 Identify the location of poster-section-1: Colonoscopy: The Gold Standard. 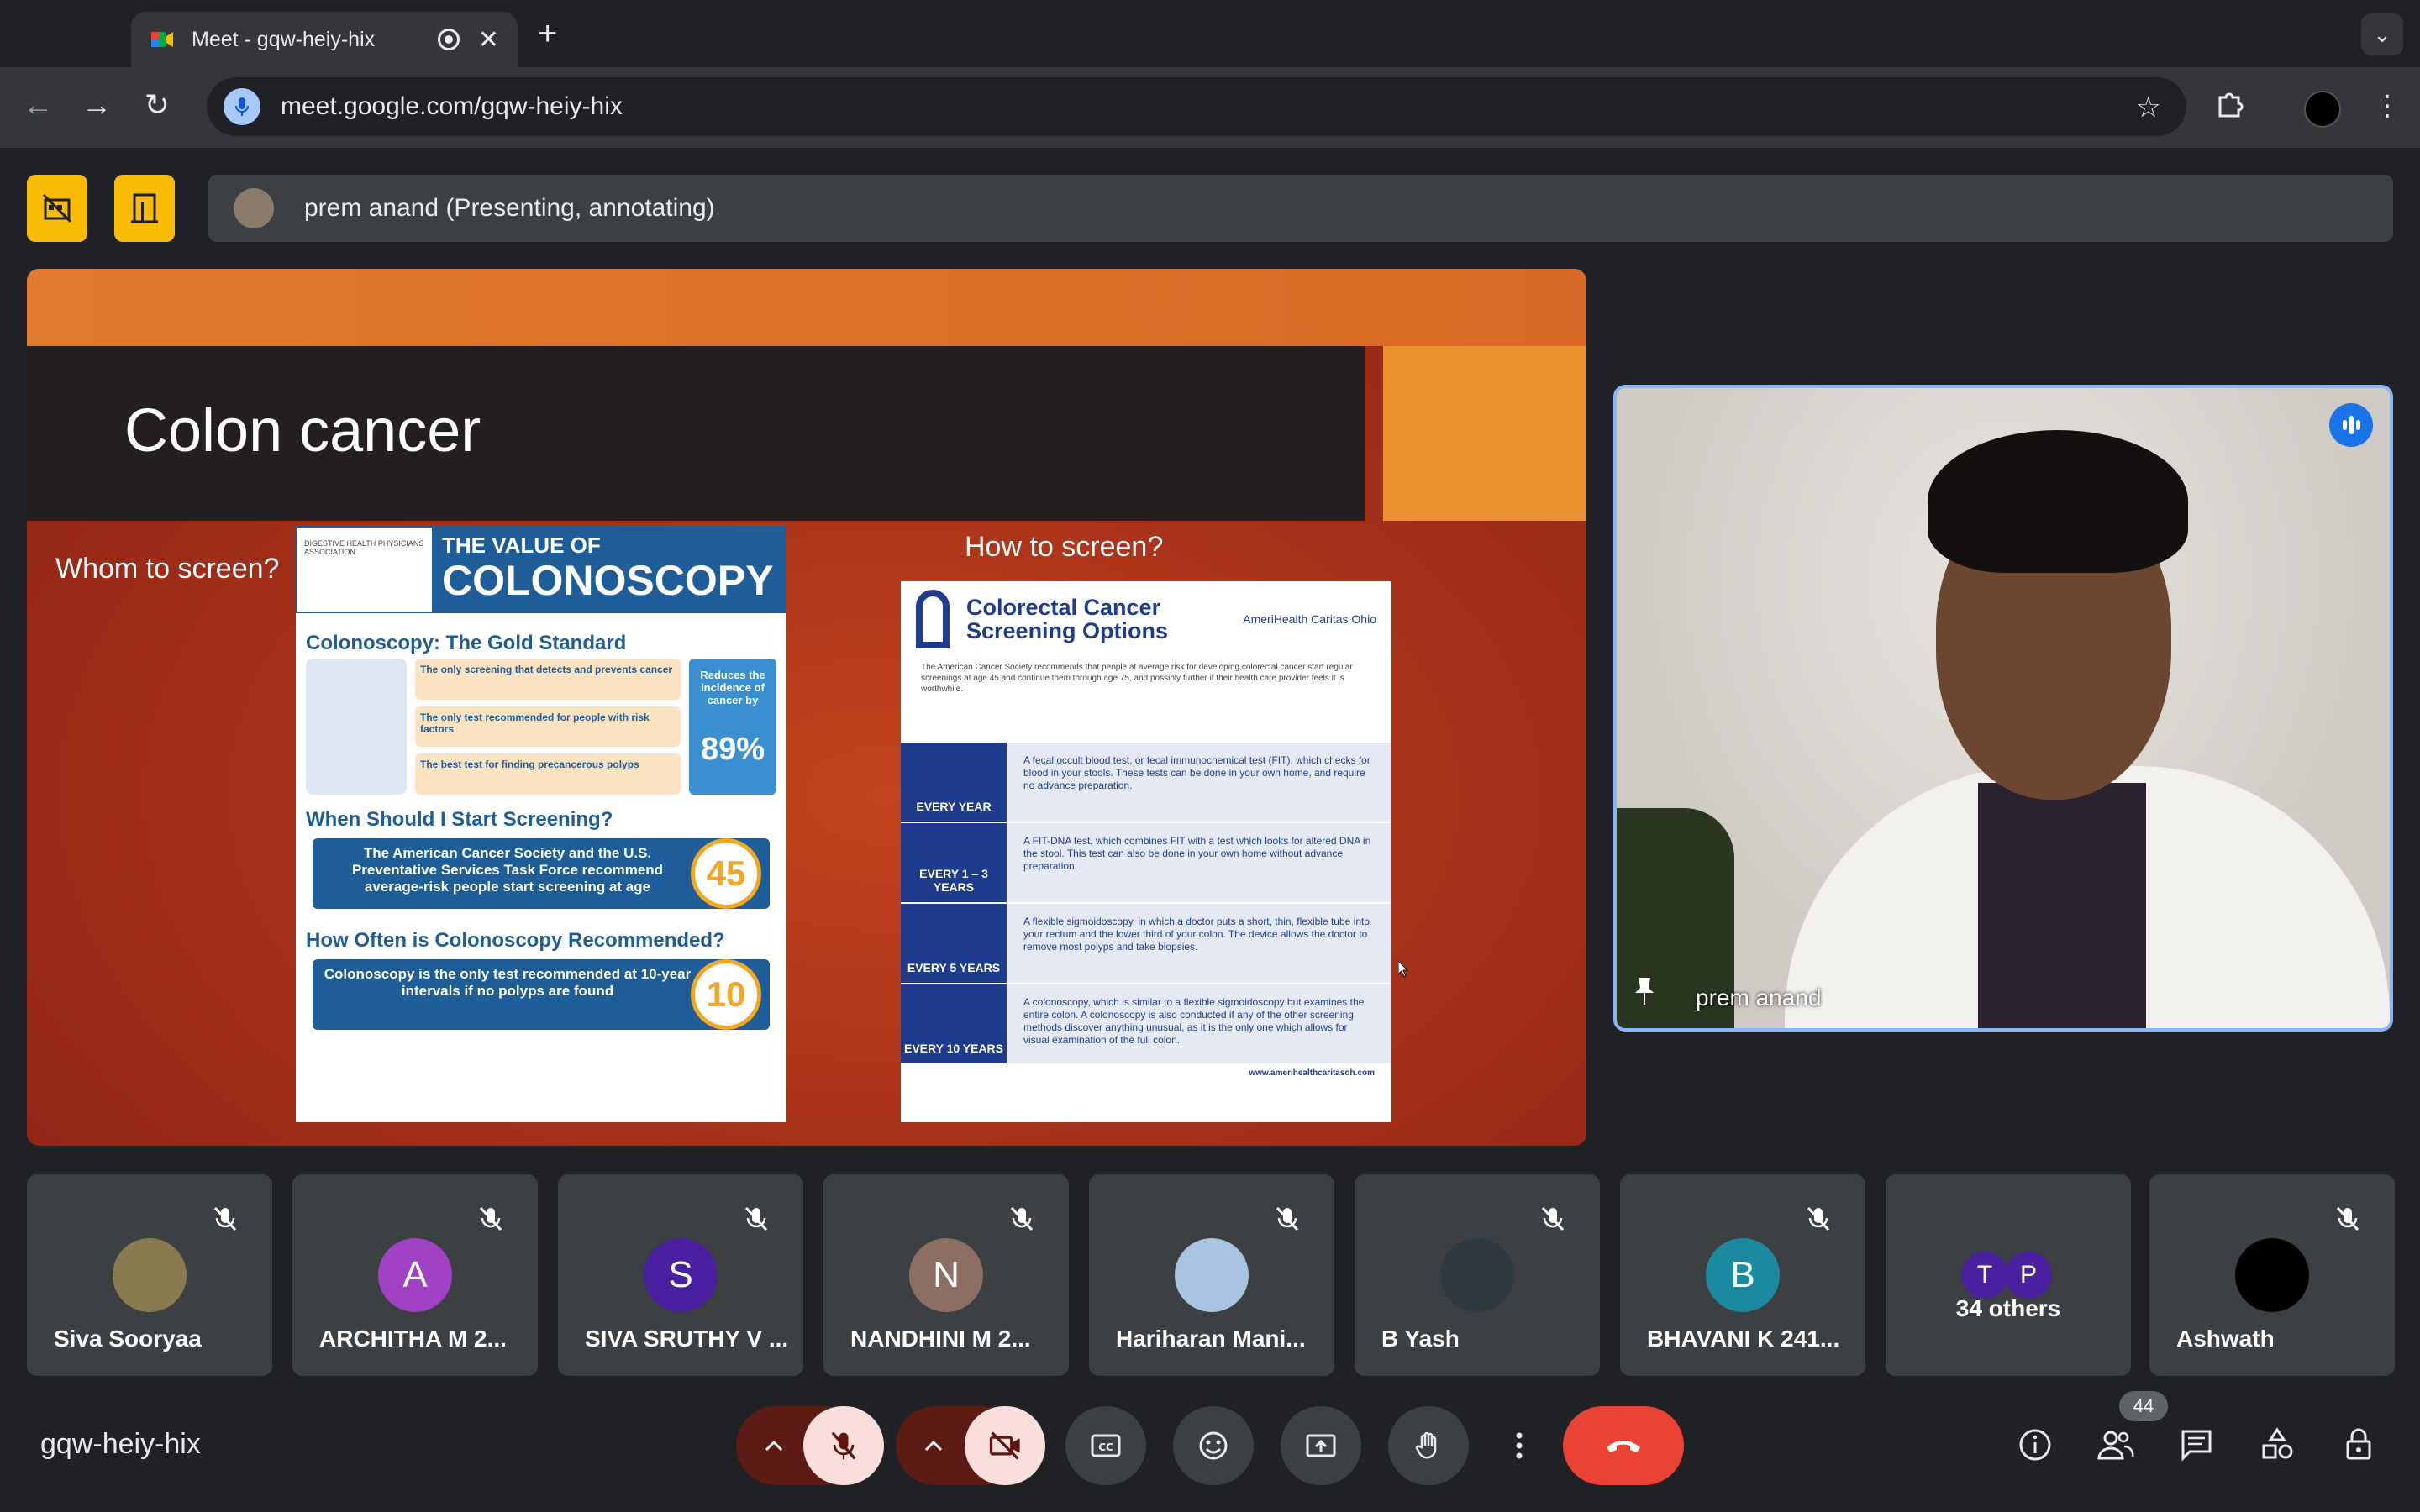
(466, 643).